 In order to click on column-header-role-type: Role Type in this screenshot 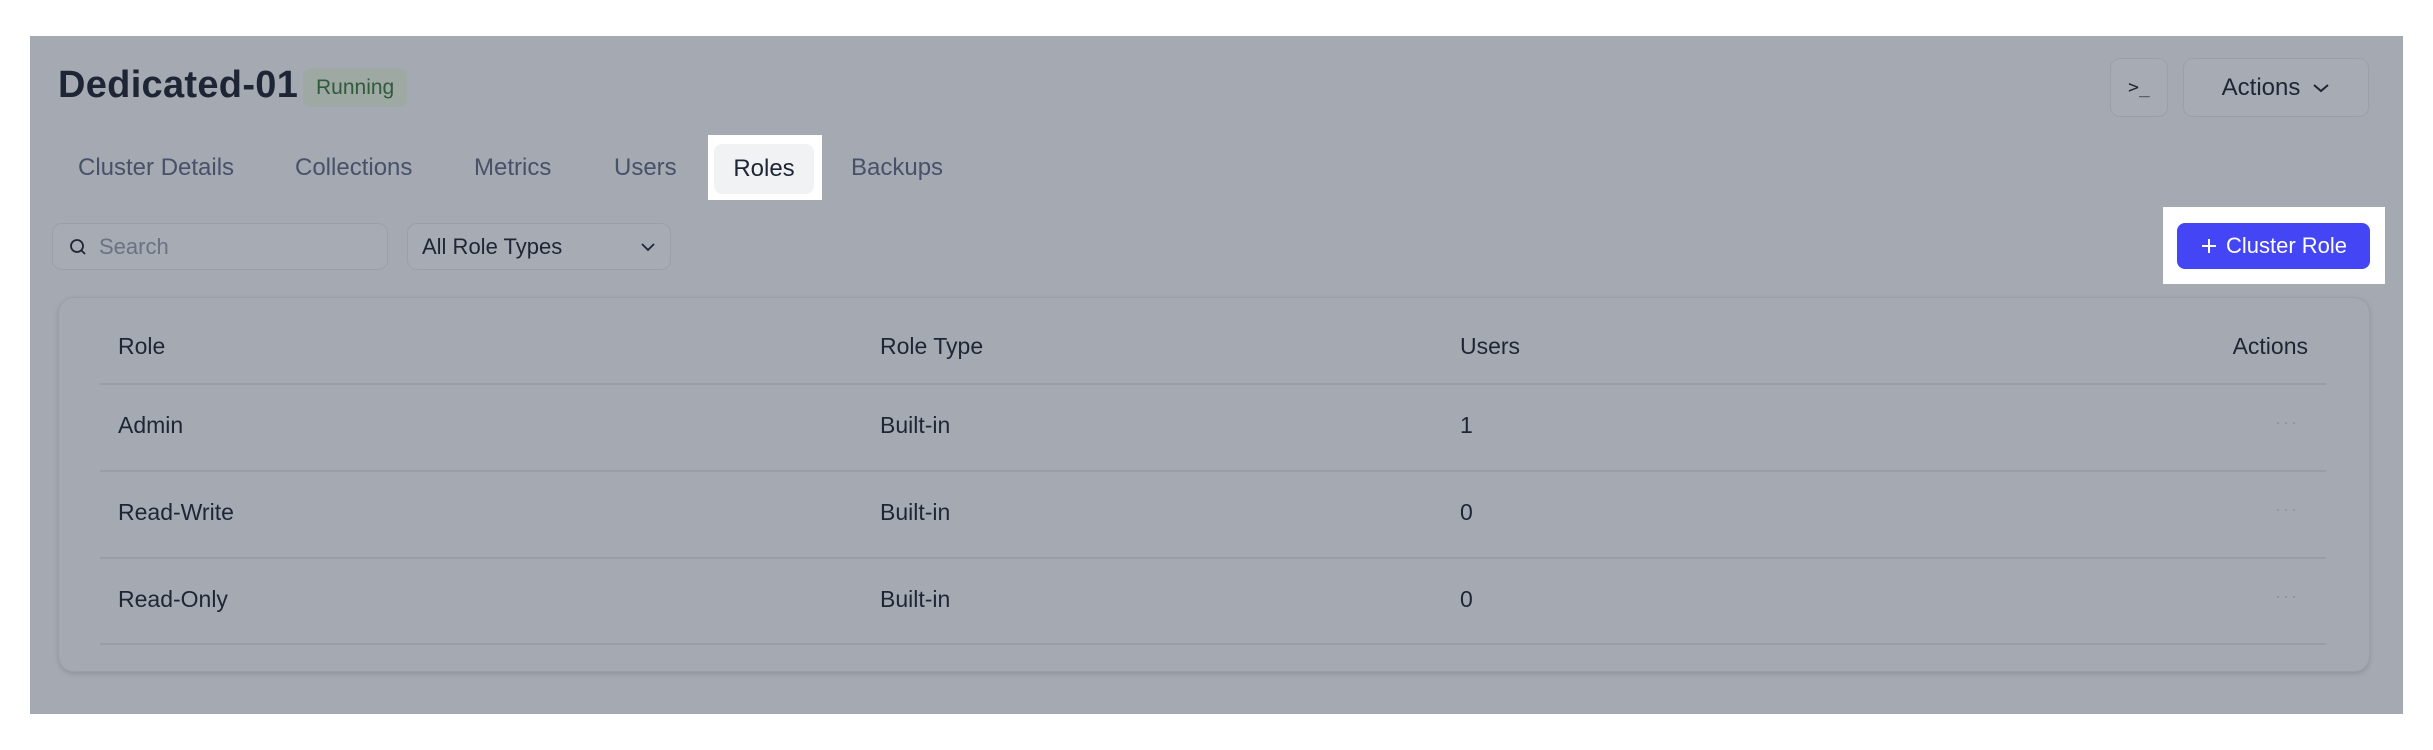, I will do `click(932, 346)`.